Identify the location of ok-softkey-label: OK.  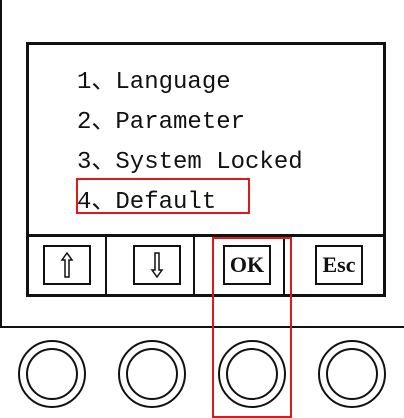
(247, 264).